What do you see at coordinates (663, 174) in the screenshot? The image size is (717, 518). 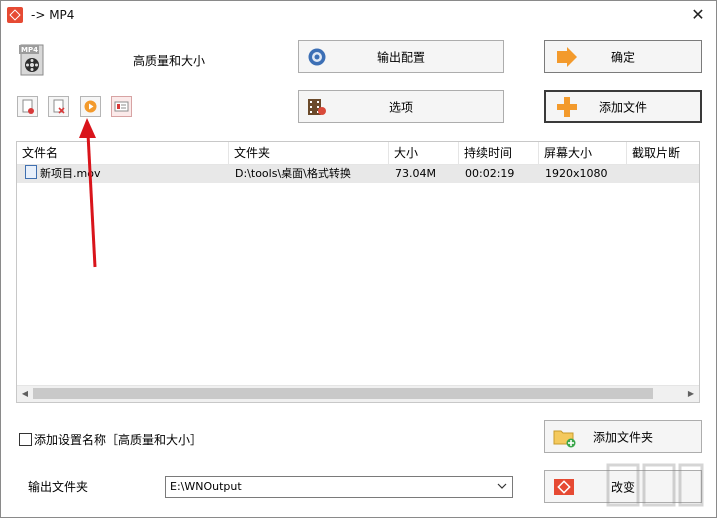 I see `cell-clip` at bounding box center [663, 174].